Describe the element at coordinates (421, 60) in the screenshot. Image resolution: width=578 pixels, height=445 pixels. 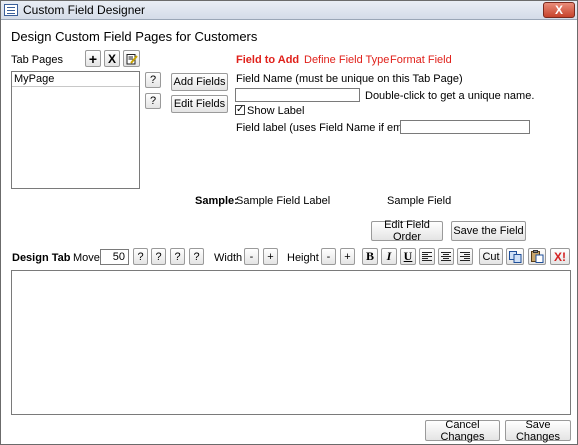
I see `format-field-link: Format Field` at that location.